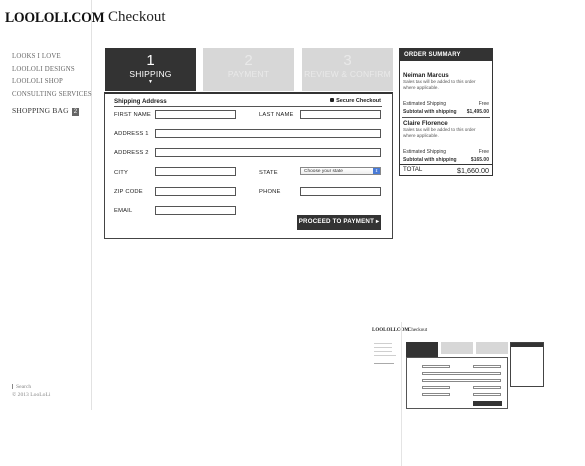  What do you see at coordinates (391, 330) in the screenshot?
I see `preview-logo: LOOLOLI.COM` at bounding box center [391, 330].